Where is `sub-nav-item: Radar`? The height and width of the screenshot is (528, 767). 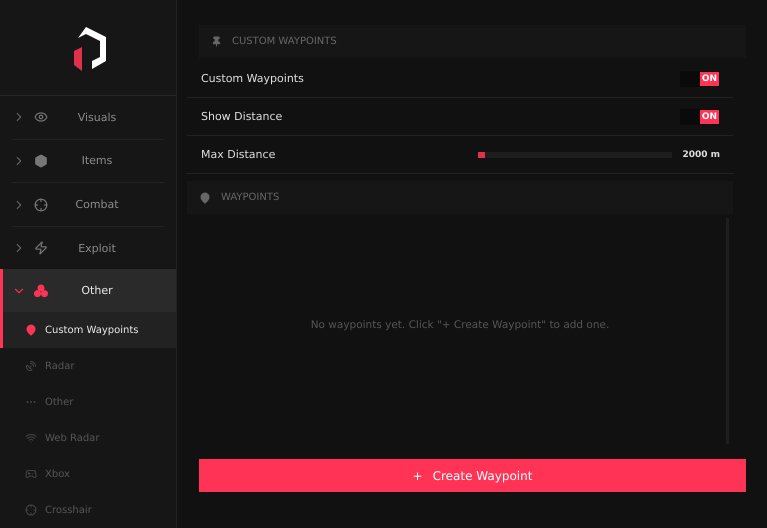
sub-nav-item: Radar is located at coordinates (89, 366).